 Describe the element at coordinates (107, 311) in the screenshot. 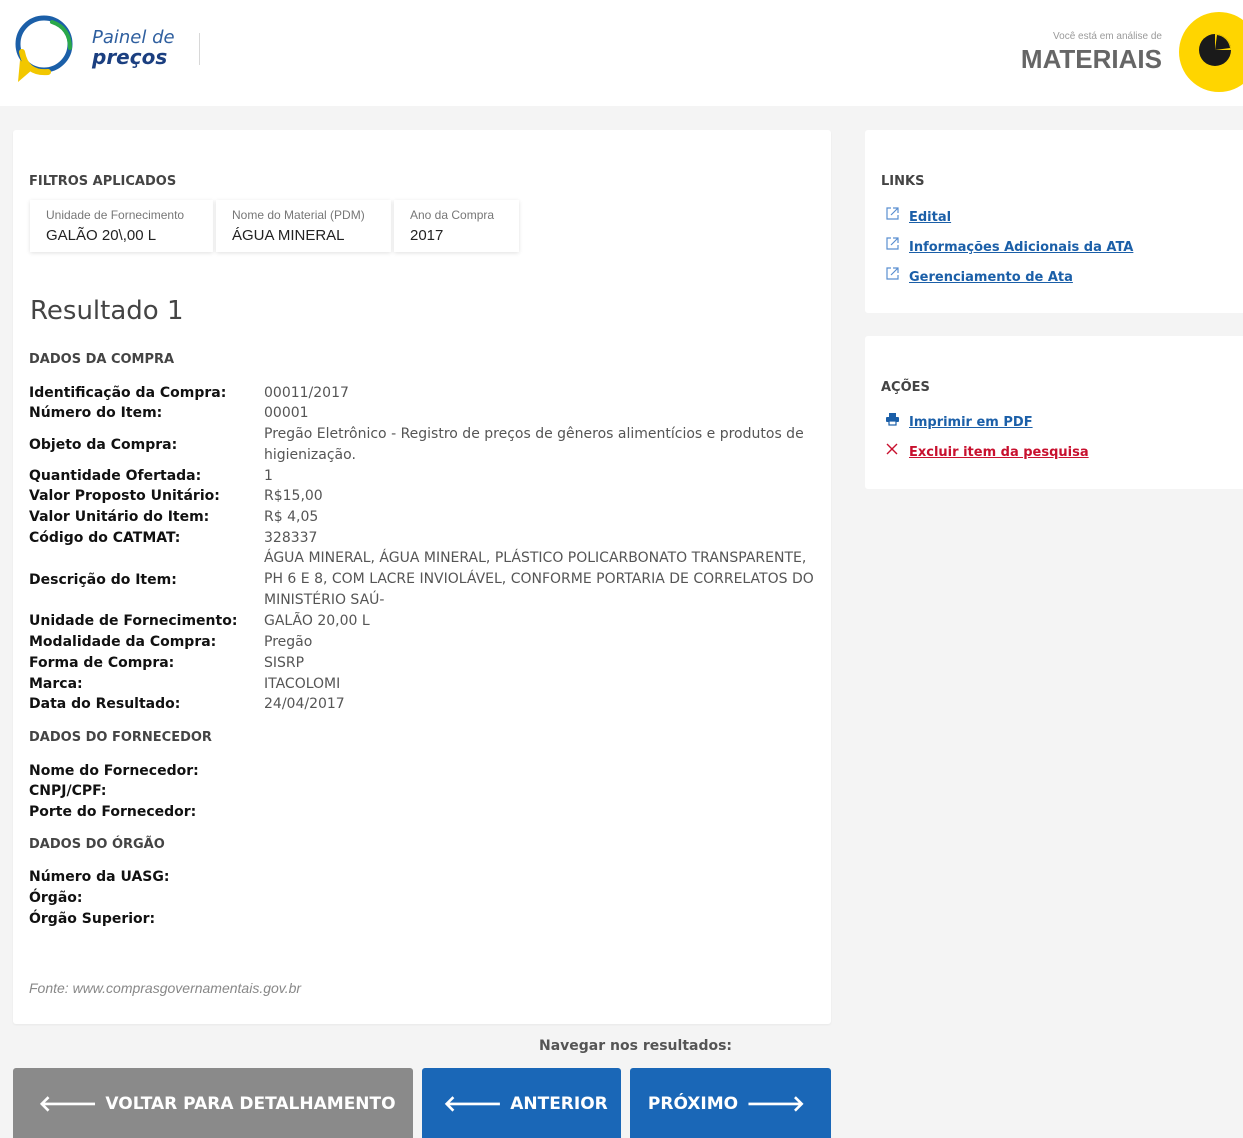

I see `resultado-title: Resultado 1` at that location.